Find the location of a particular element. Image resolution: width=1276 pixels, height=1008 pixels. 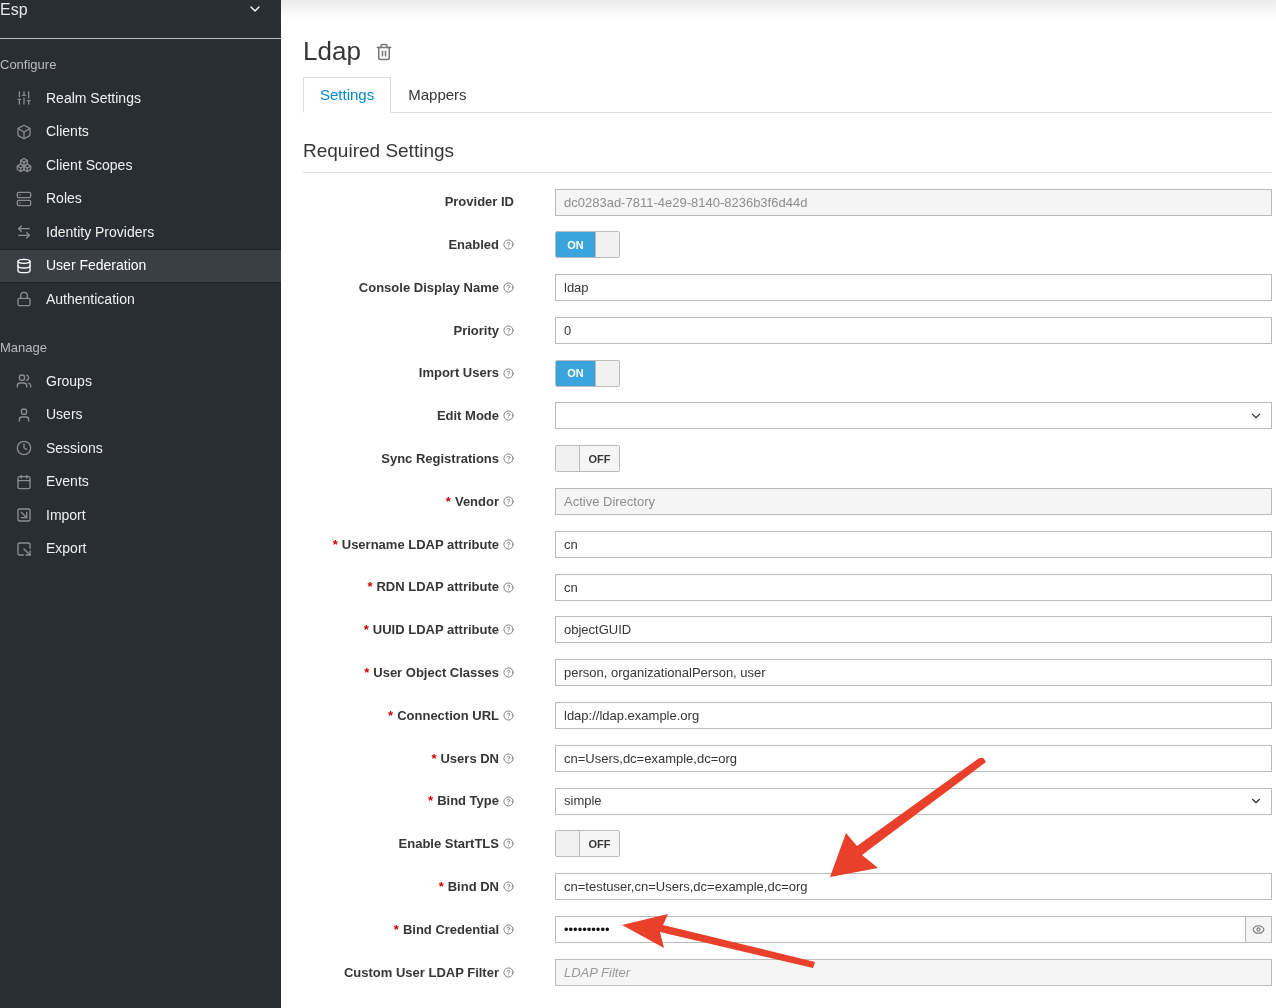

select-field: simple is located at coordinates (913, 801).